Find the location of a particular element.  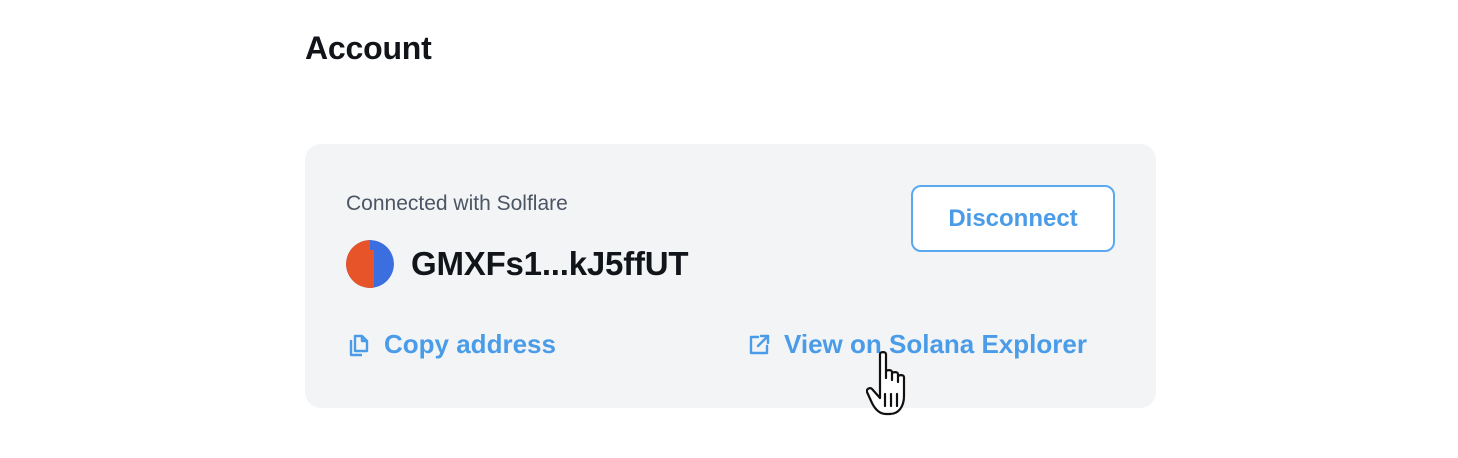

copy-icon is located at coordinates (359, 345).